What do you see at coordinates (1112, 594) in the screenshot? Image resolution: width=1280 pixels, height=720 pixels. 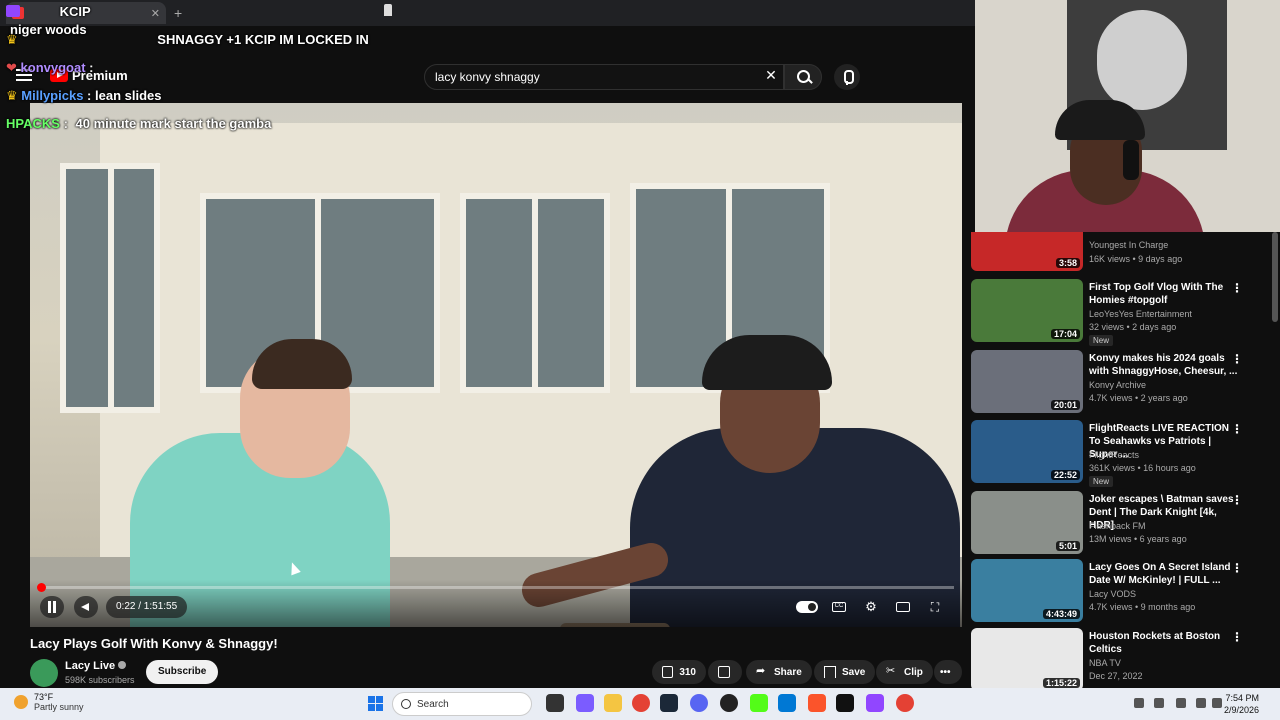 I see `recommendation-channel: Lacy VODS` at bounding box center [1112, 594].